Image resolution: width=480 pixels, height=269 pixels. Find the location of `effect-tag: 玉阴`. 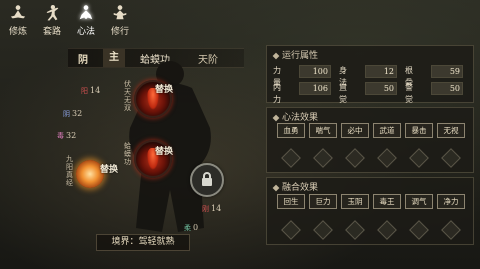

effect-tag: 玉阴 is located at coordinates (355, 201).